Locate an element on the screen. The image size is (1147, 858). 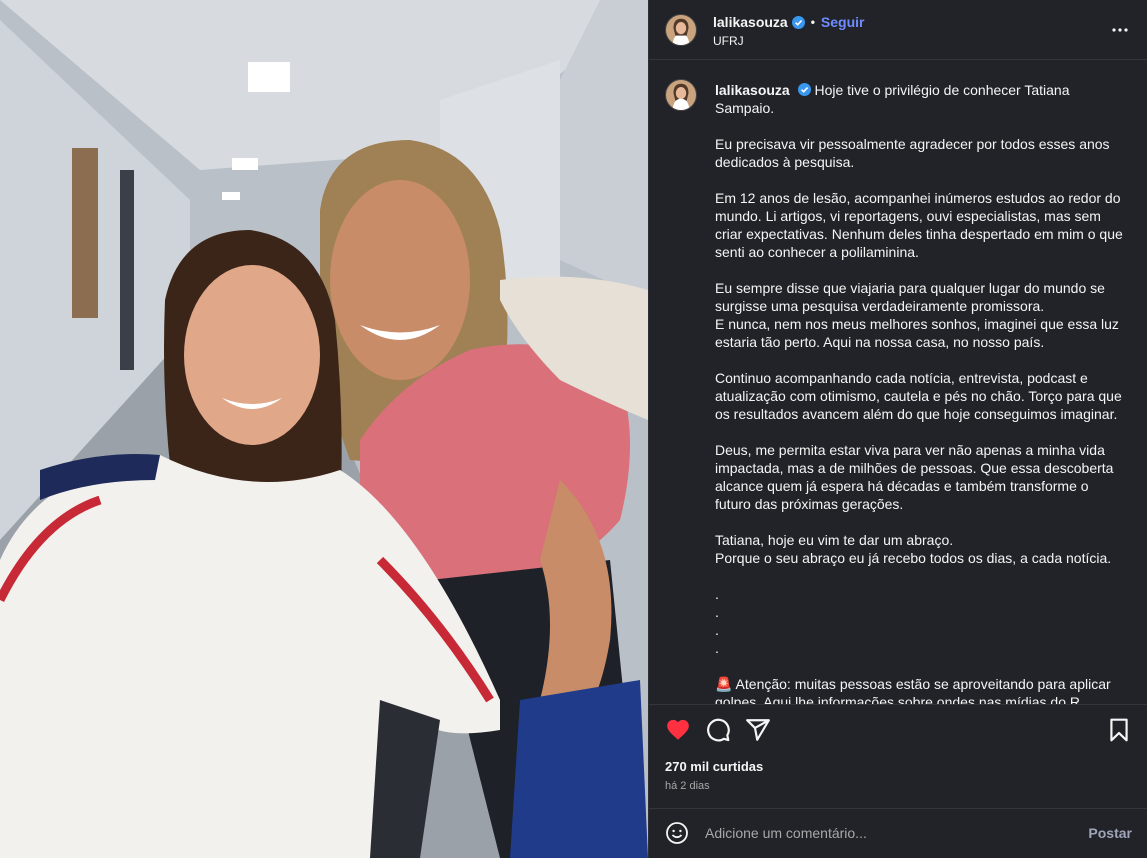
caption-paragraph: Tatiana, hoje eu vim te dar um abraço. is located at coordinates (834, 540).